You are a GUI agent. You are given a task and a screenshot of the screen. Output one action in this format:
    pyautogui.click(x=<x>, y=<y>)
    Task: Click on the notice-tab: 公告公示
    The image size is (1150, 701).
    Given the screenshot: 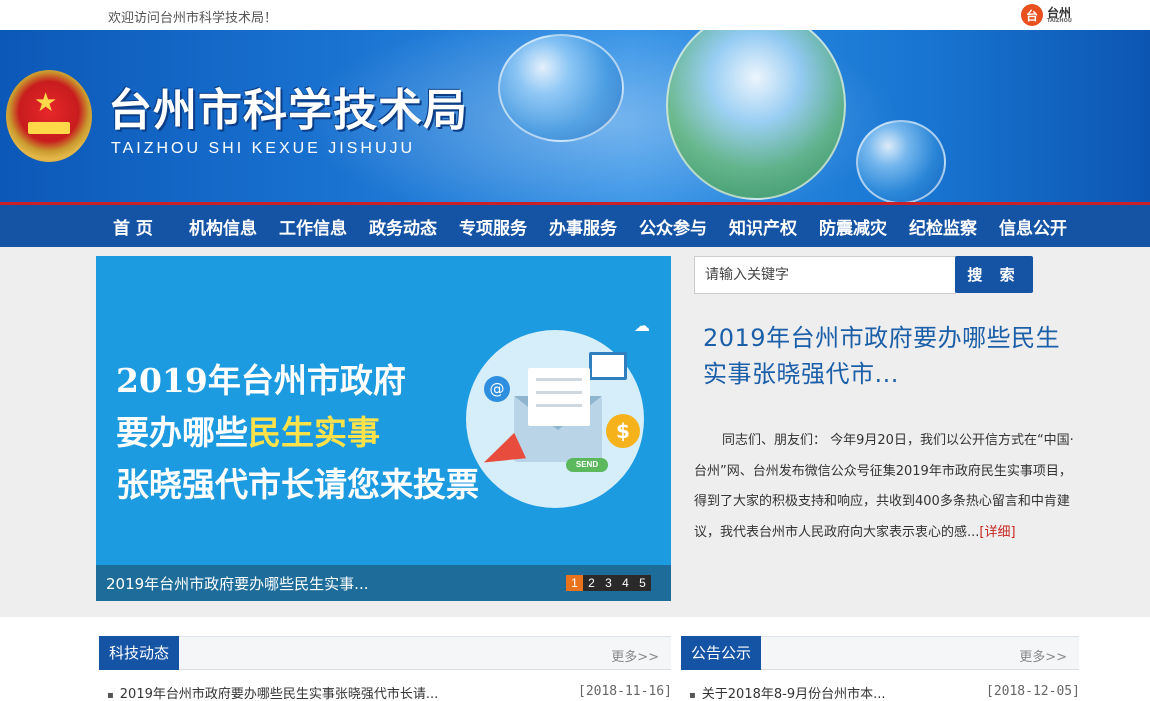 What is the action you would take?
    pyautogui.click(x=721, y=653)
    